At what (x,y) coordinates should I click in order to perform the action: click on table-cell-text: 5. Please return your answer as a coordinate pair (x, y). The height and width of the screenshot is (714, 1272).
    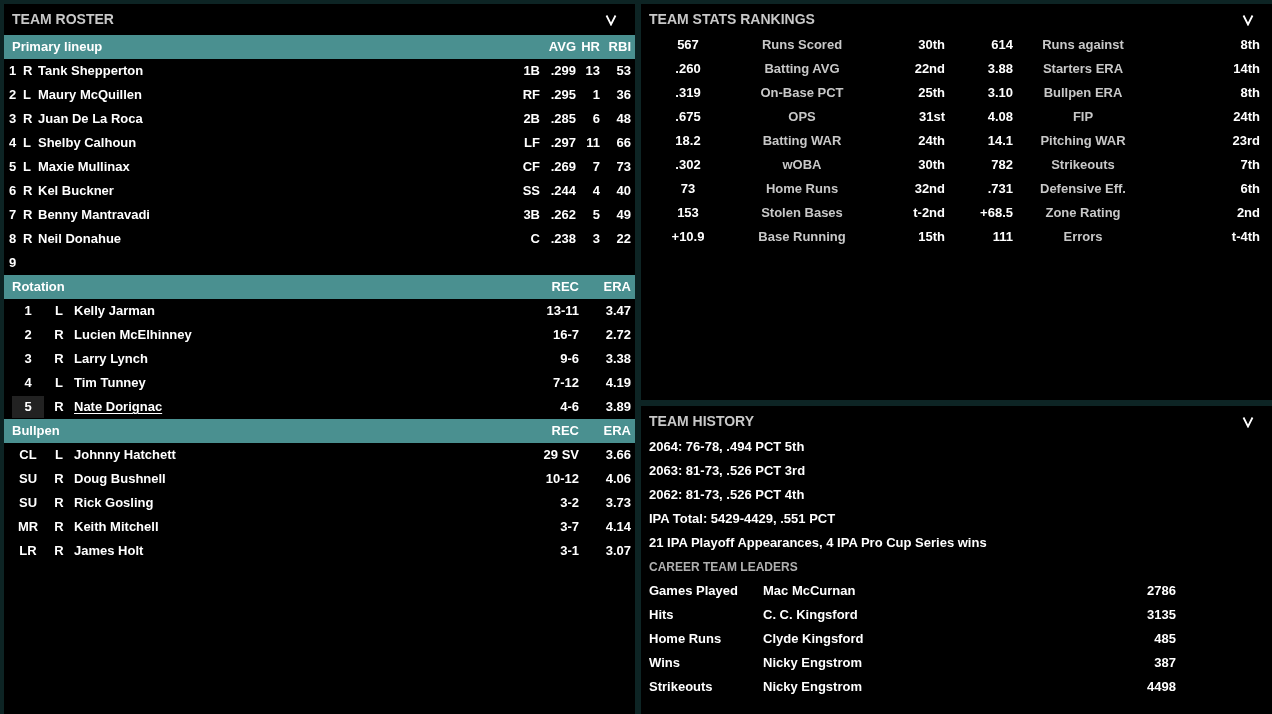
    Looking at the image, I should click on (595, 215).